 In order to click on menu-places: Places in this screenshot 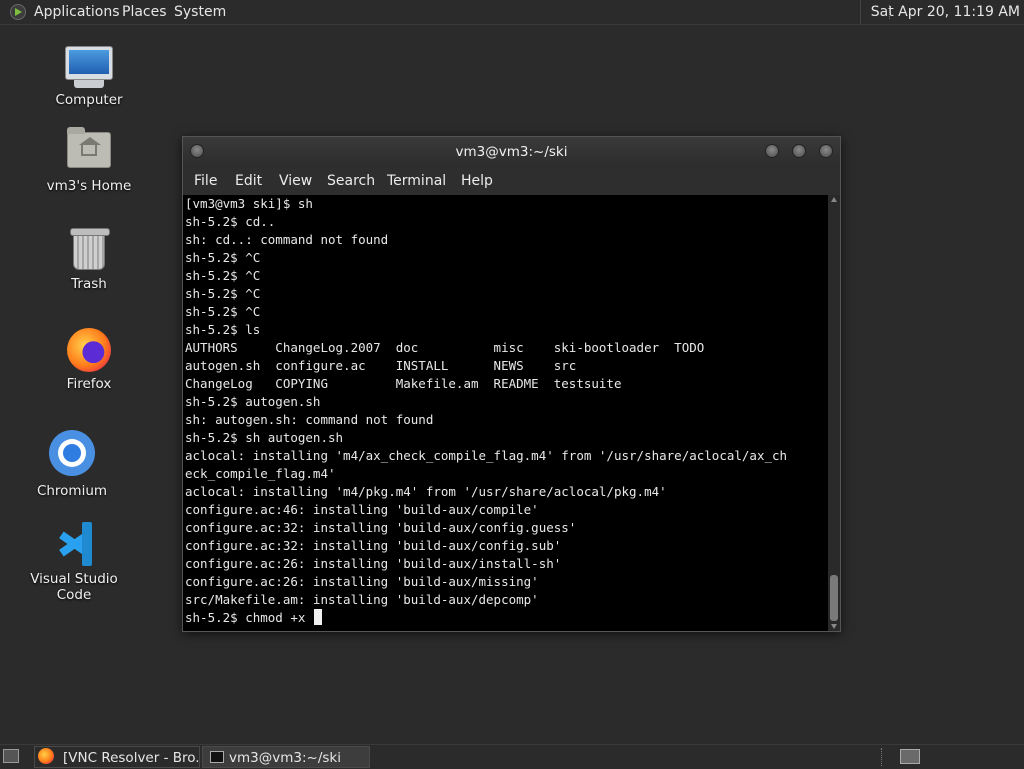, I will do `click(144, 12)`.